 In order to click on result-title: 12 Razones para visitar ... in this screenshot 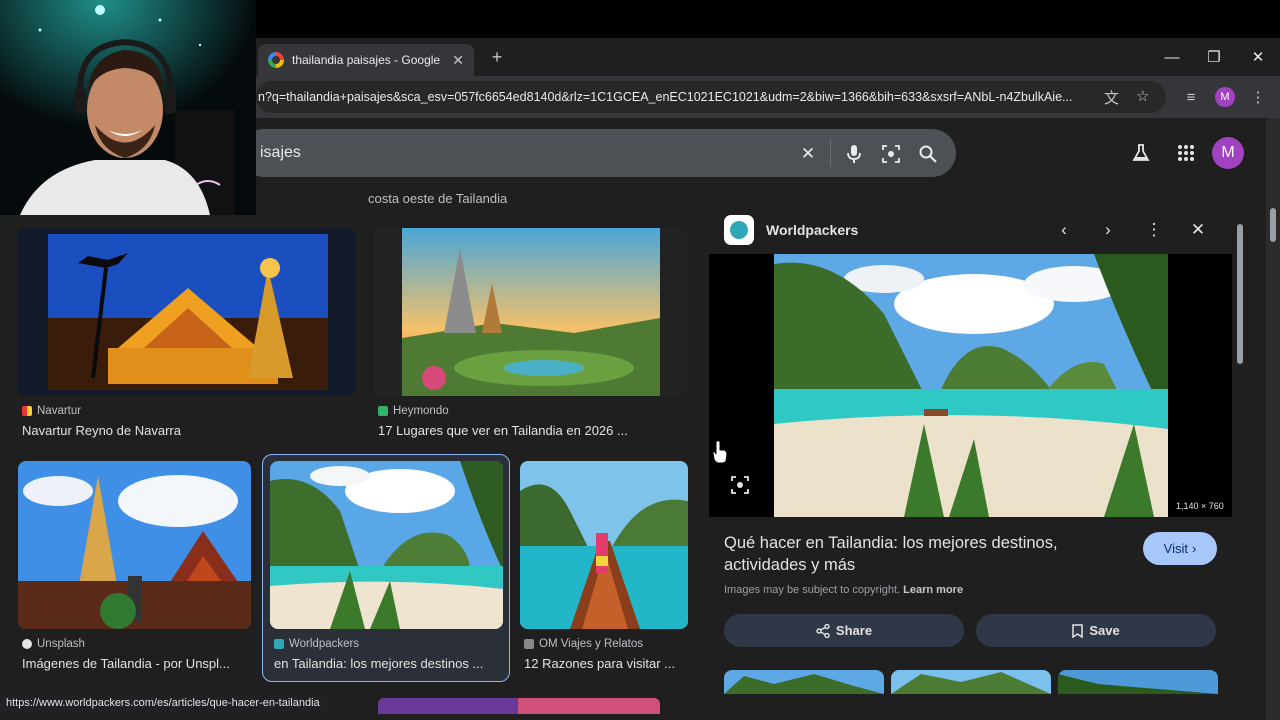, I will do `click(606, 663)`.